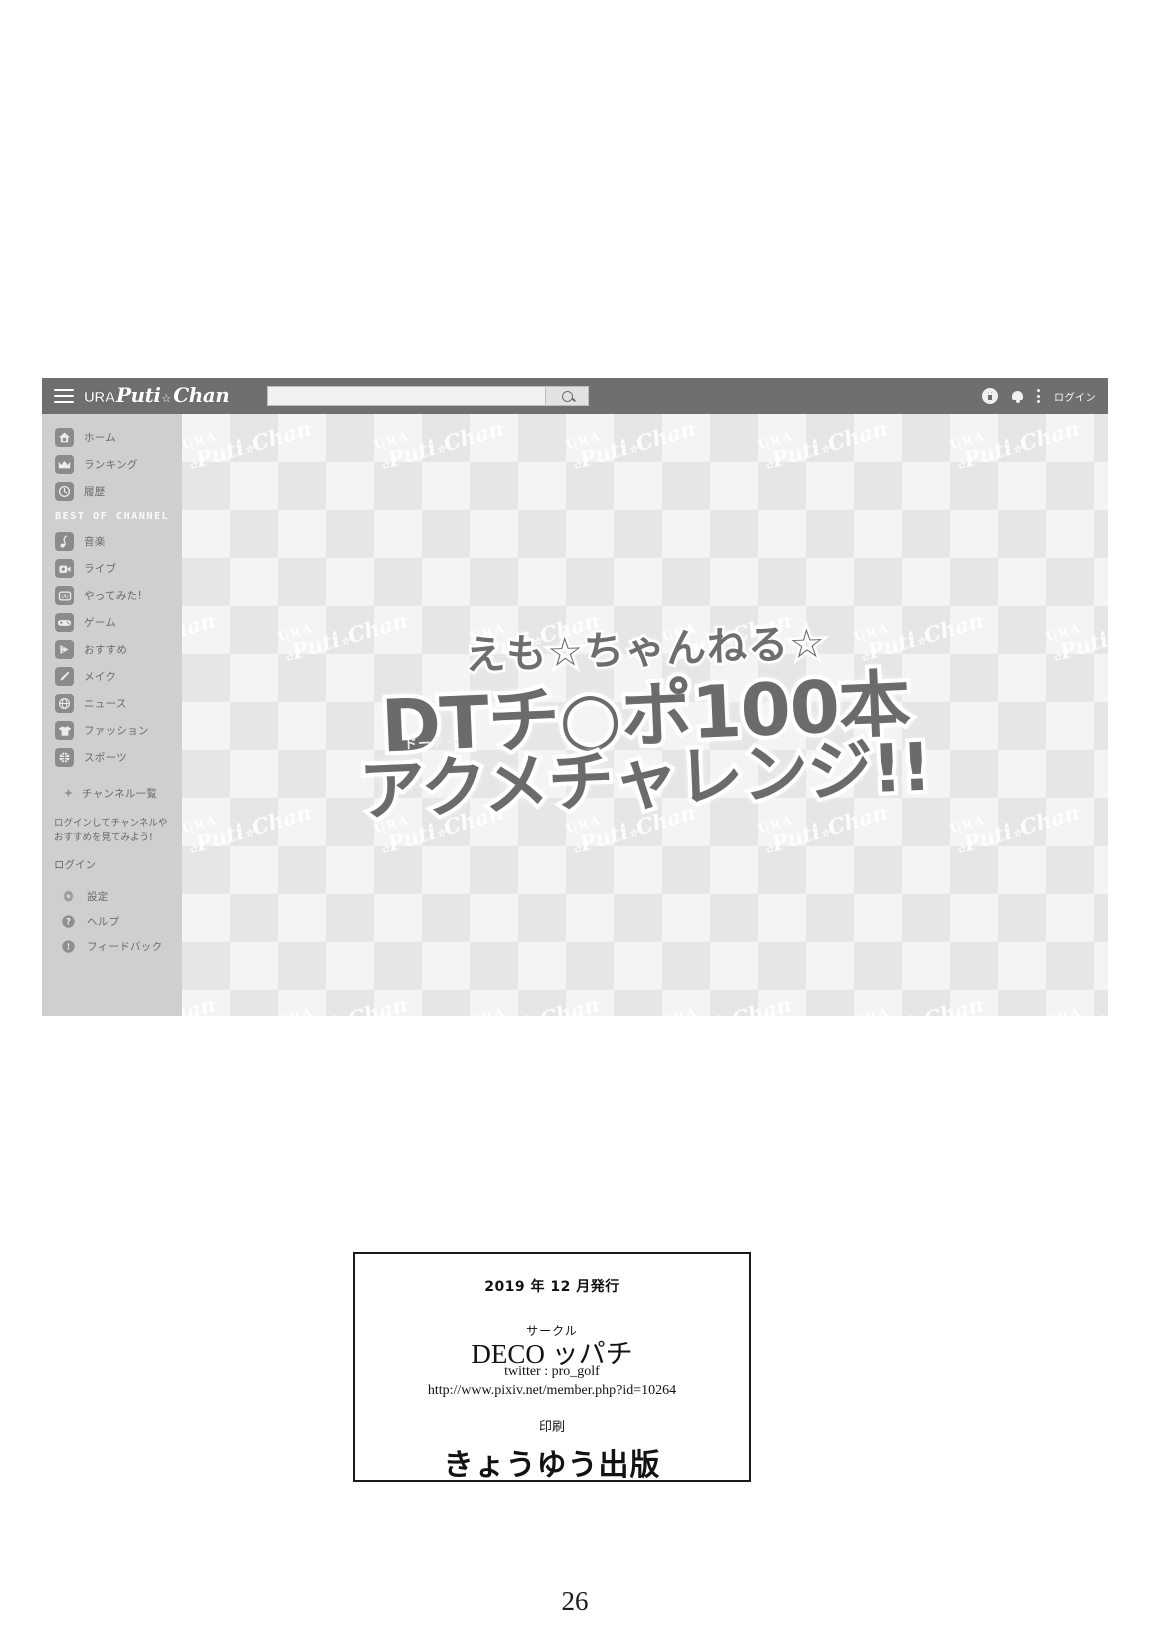  Describe the element at coordinates (575, 1601) in the screenshot. I see `page-number: 26` at that location.